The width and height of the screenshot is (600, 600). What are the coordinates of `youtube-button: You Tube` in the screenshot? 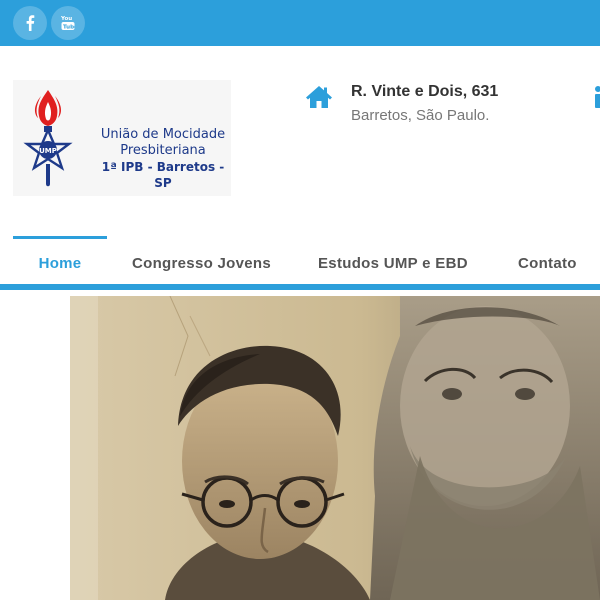 It's located at (68, 23).